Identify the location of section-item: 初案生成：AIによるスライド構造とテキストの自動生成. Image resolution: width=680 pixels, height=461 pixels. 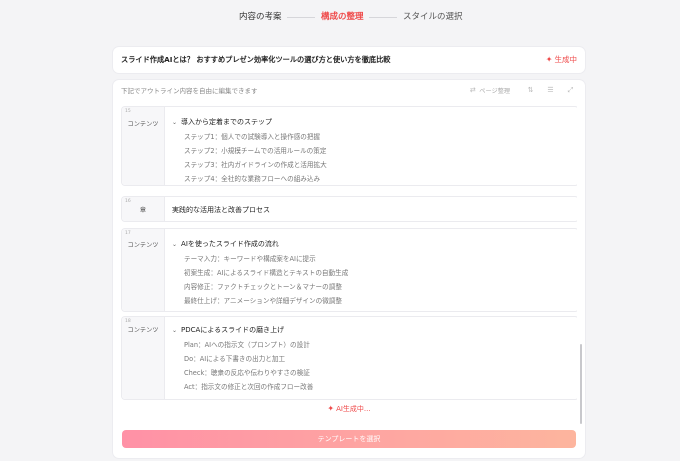
(266, 272).